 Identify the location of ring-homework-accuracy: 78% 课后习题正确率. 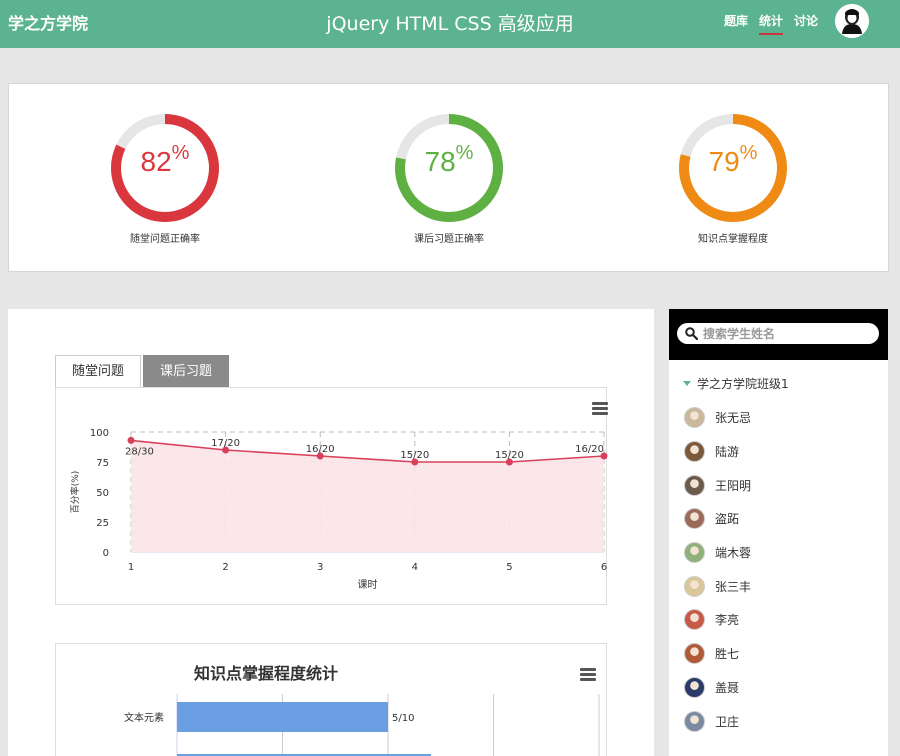
(449, 178).